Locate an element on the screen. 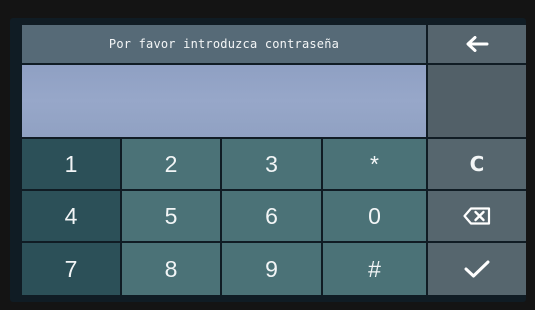 The width and height of the screenshot is (535, 310). delete-button is located at coordinates (477, 216).